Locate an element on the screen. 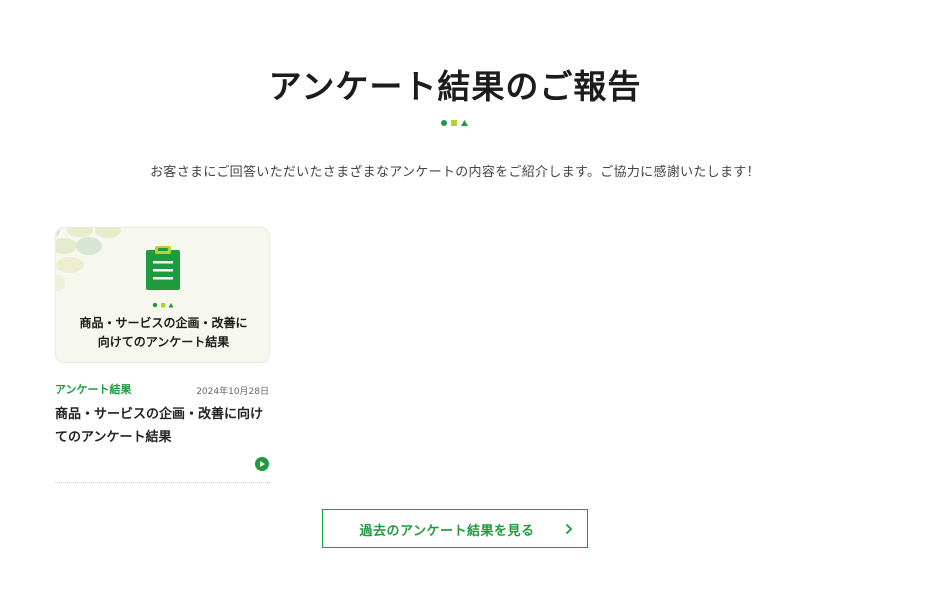  thumbnail-title-line: 向けてのアンケート結果 is located at coordinates (163, 342).